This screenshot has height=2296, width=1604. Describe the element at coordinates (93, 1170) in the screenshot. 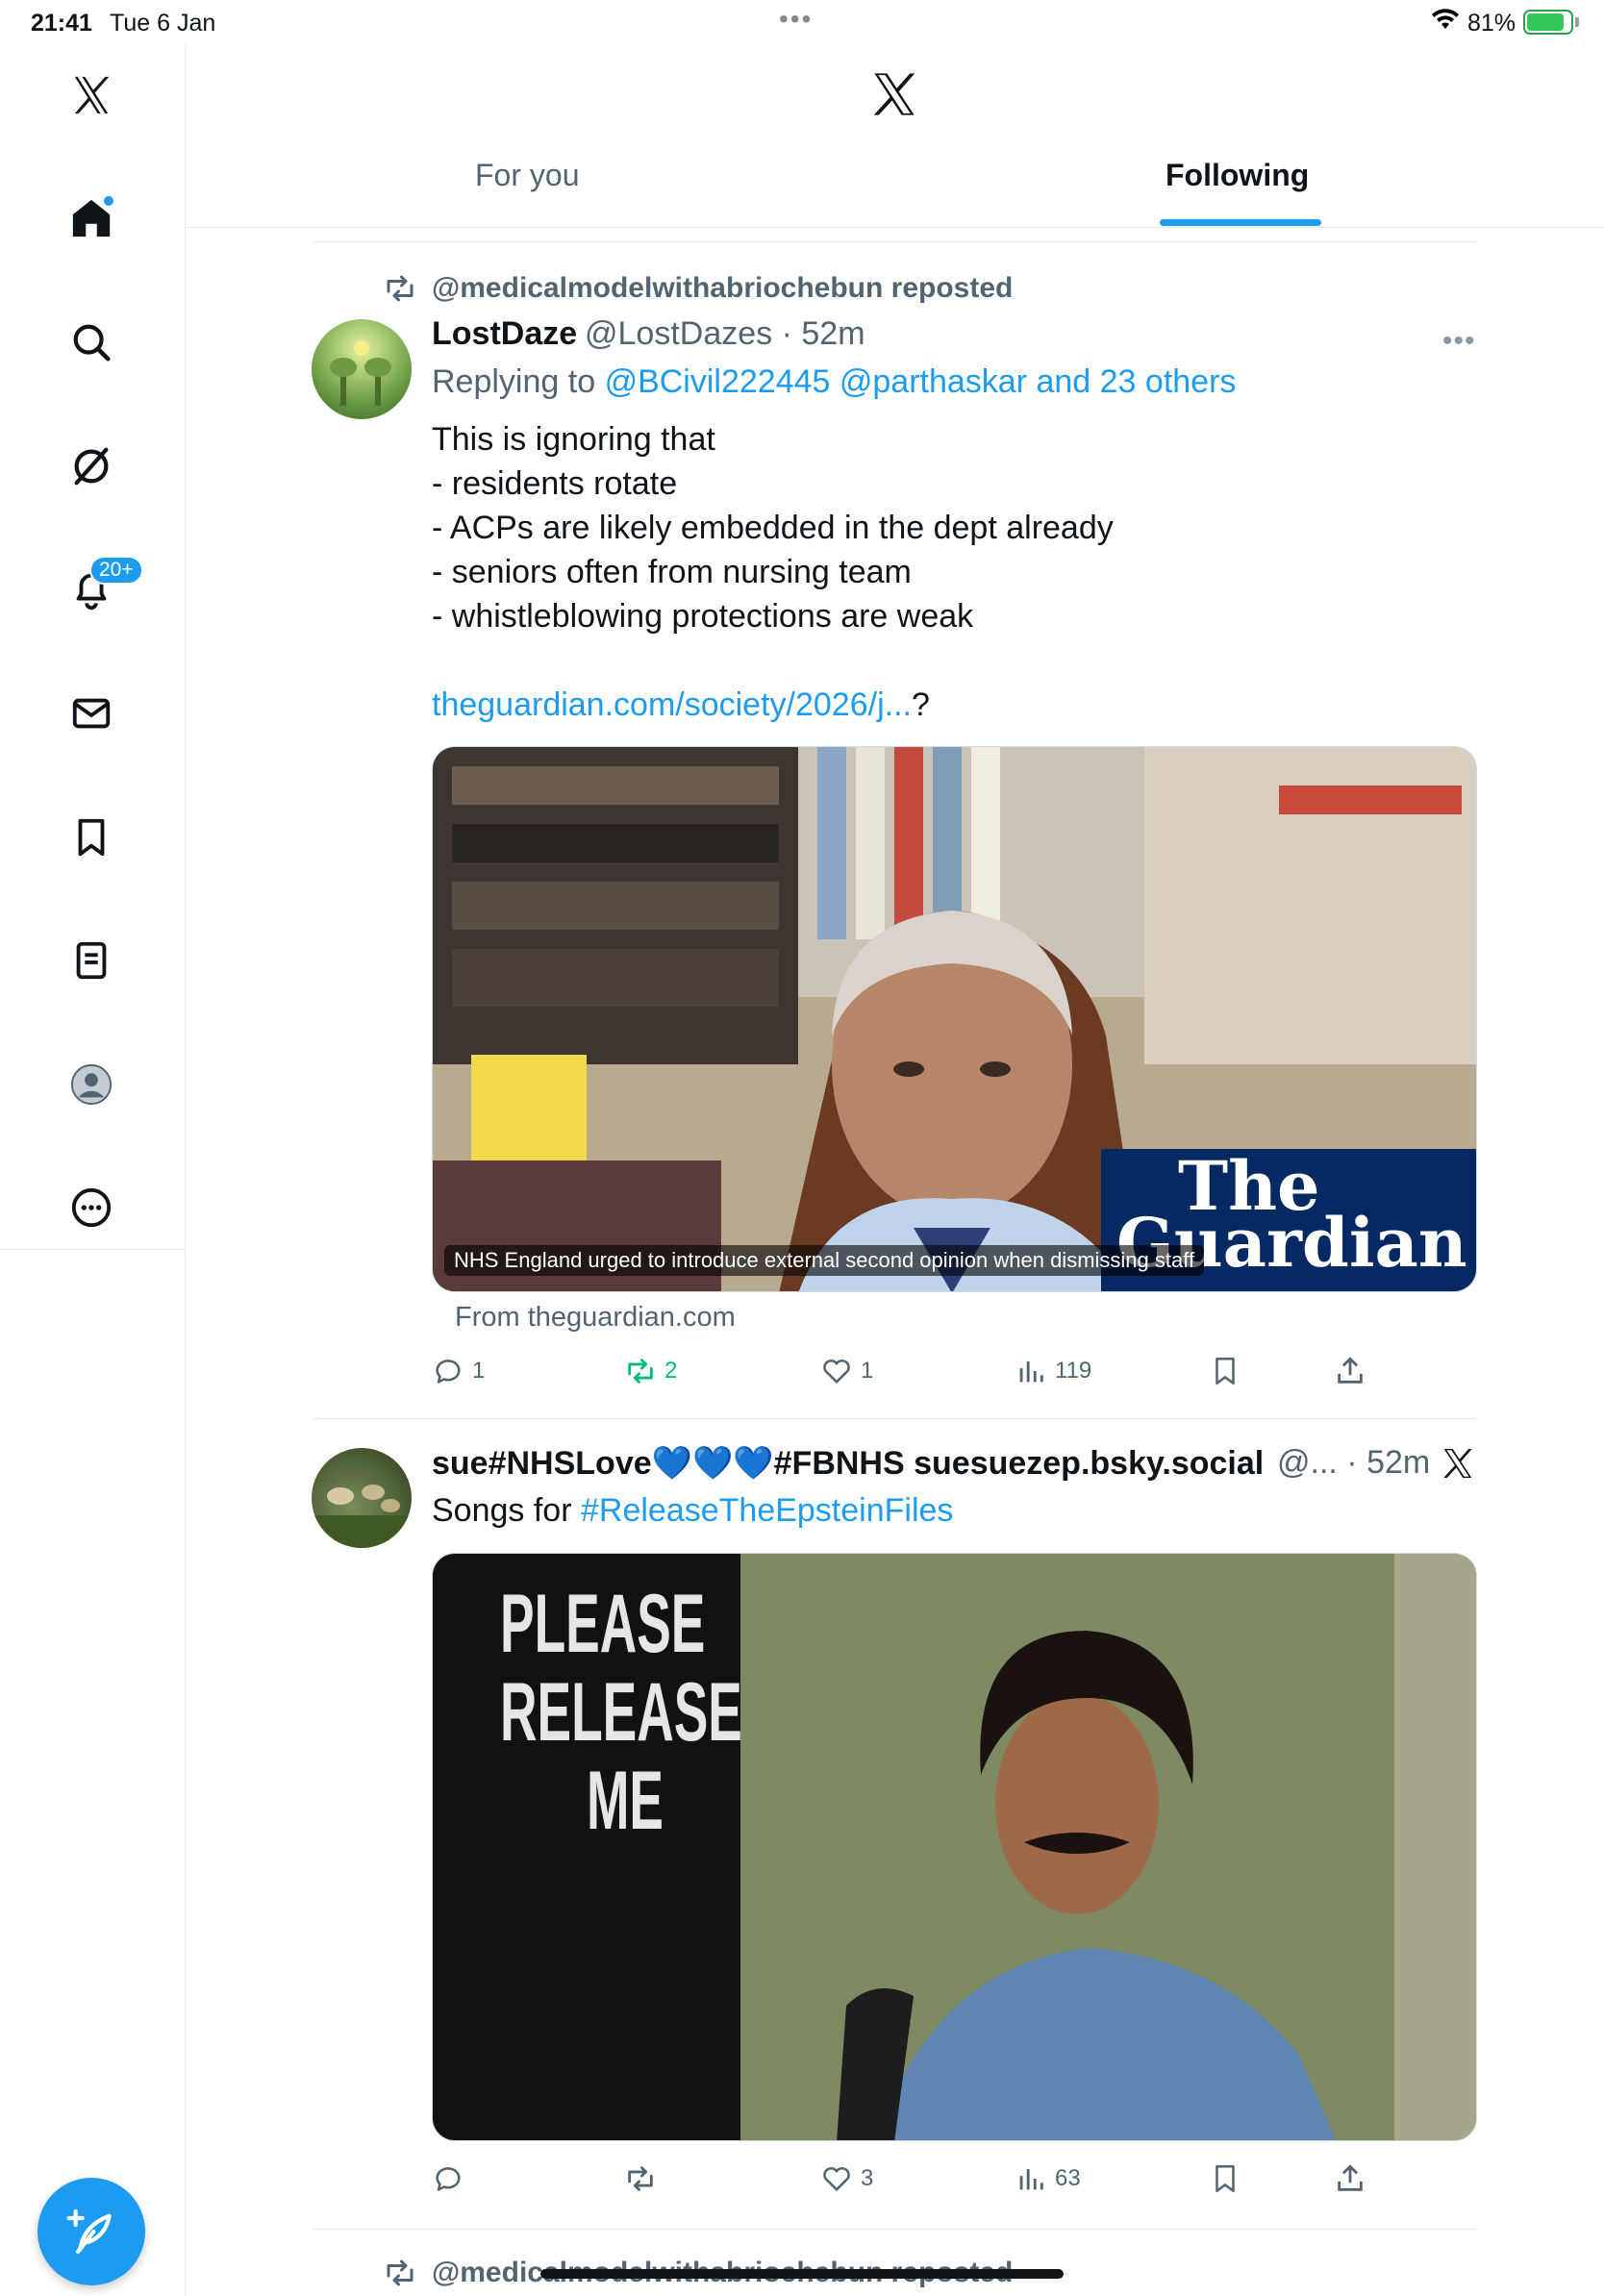

I see `sidebar: 20+` at that location.